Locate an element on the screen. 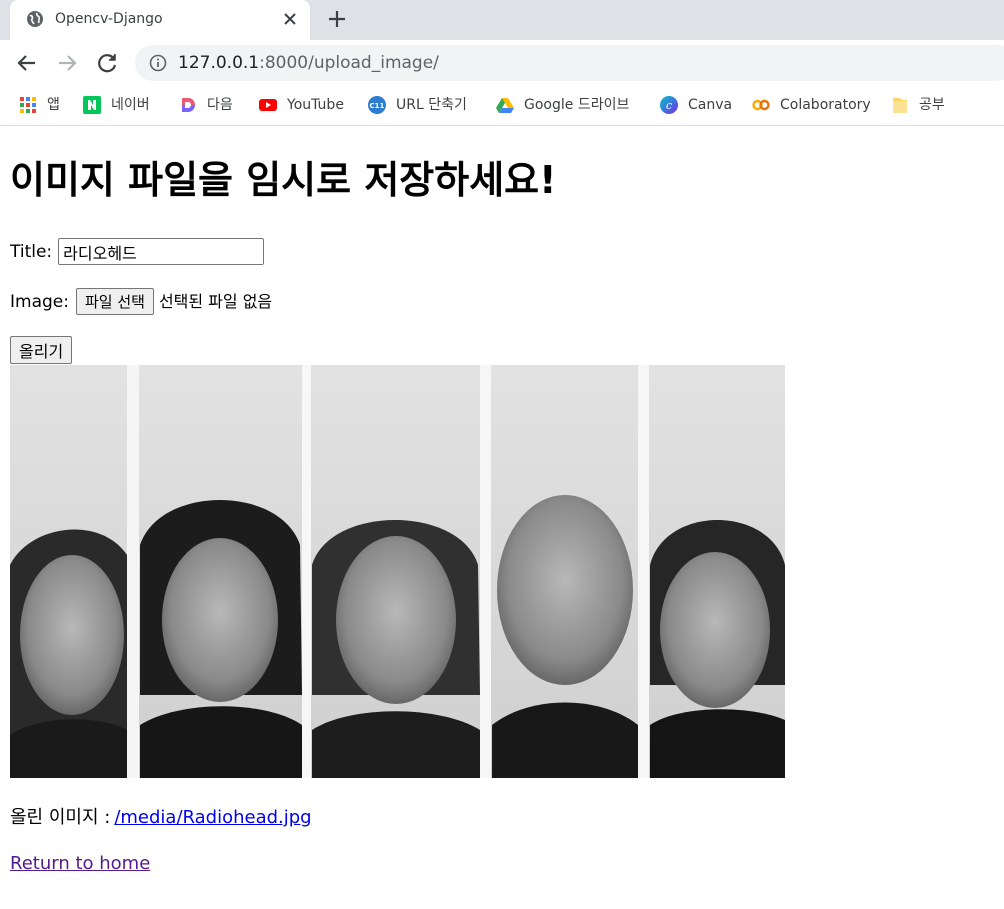 This screenshot has height=909, width=1004. canva-icon: c is located at coordinates (669, 105).